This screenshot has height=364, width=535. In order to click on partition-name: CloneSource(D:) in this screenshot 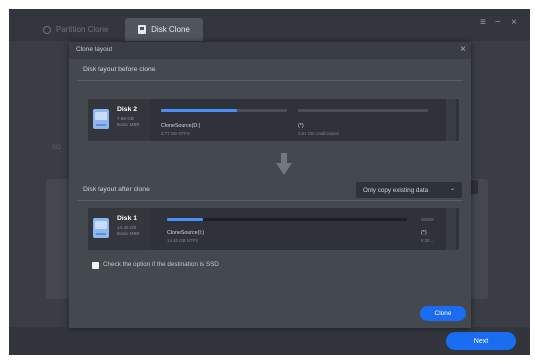, I will do `click(181, 126)`.